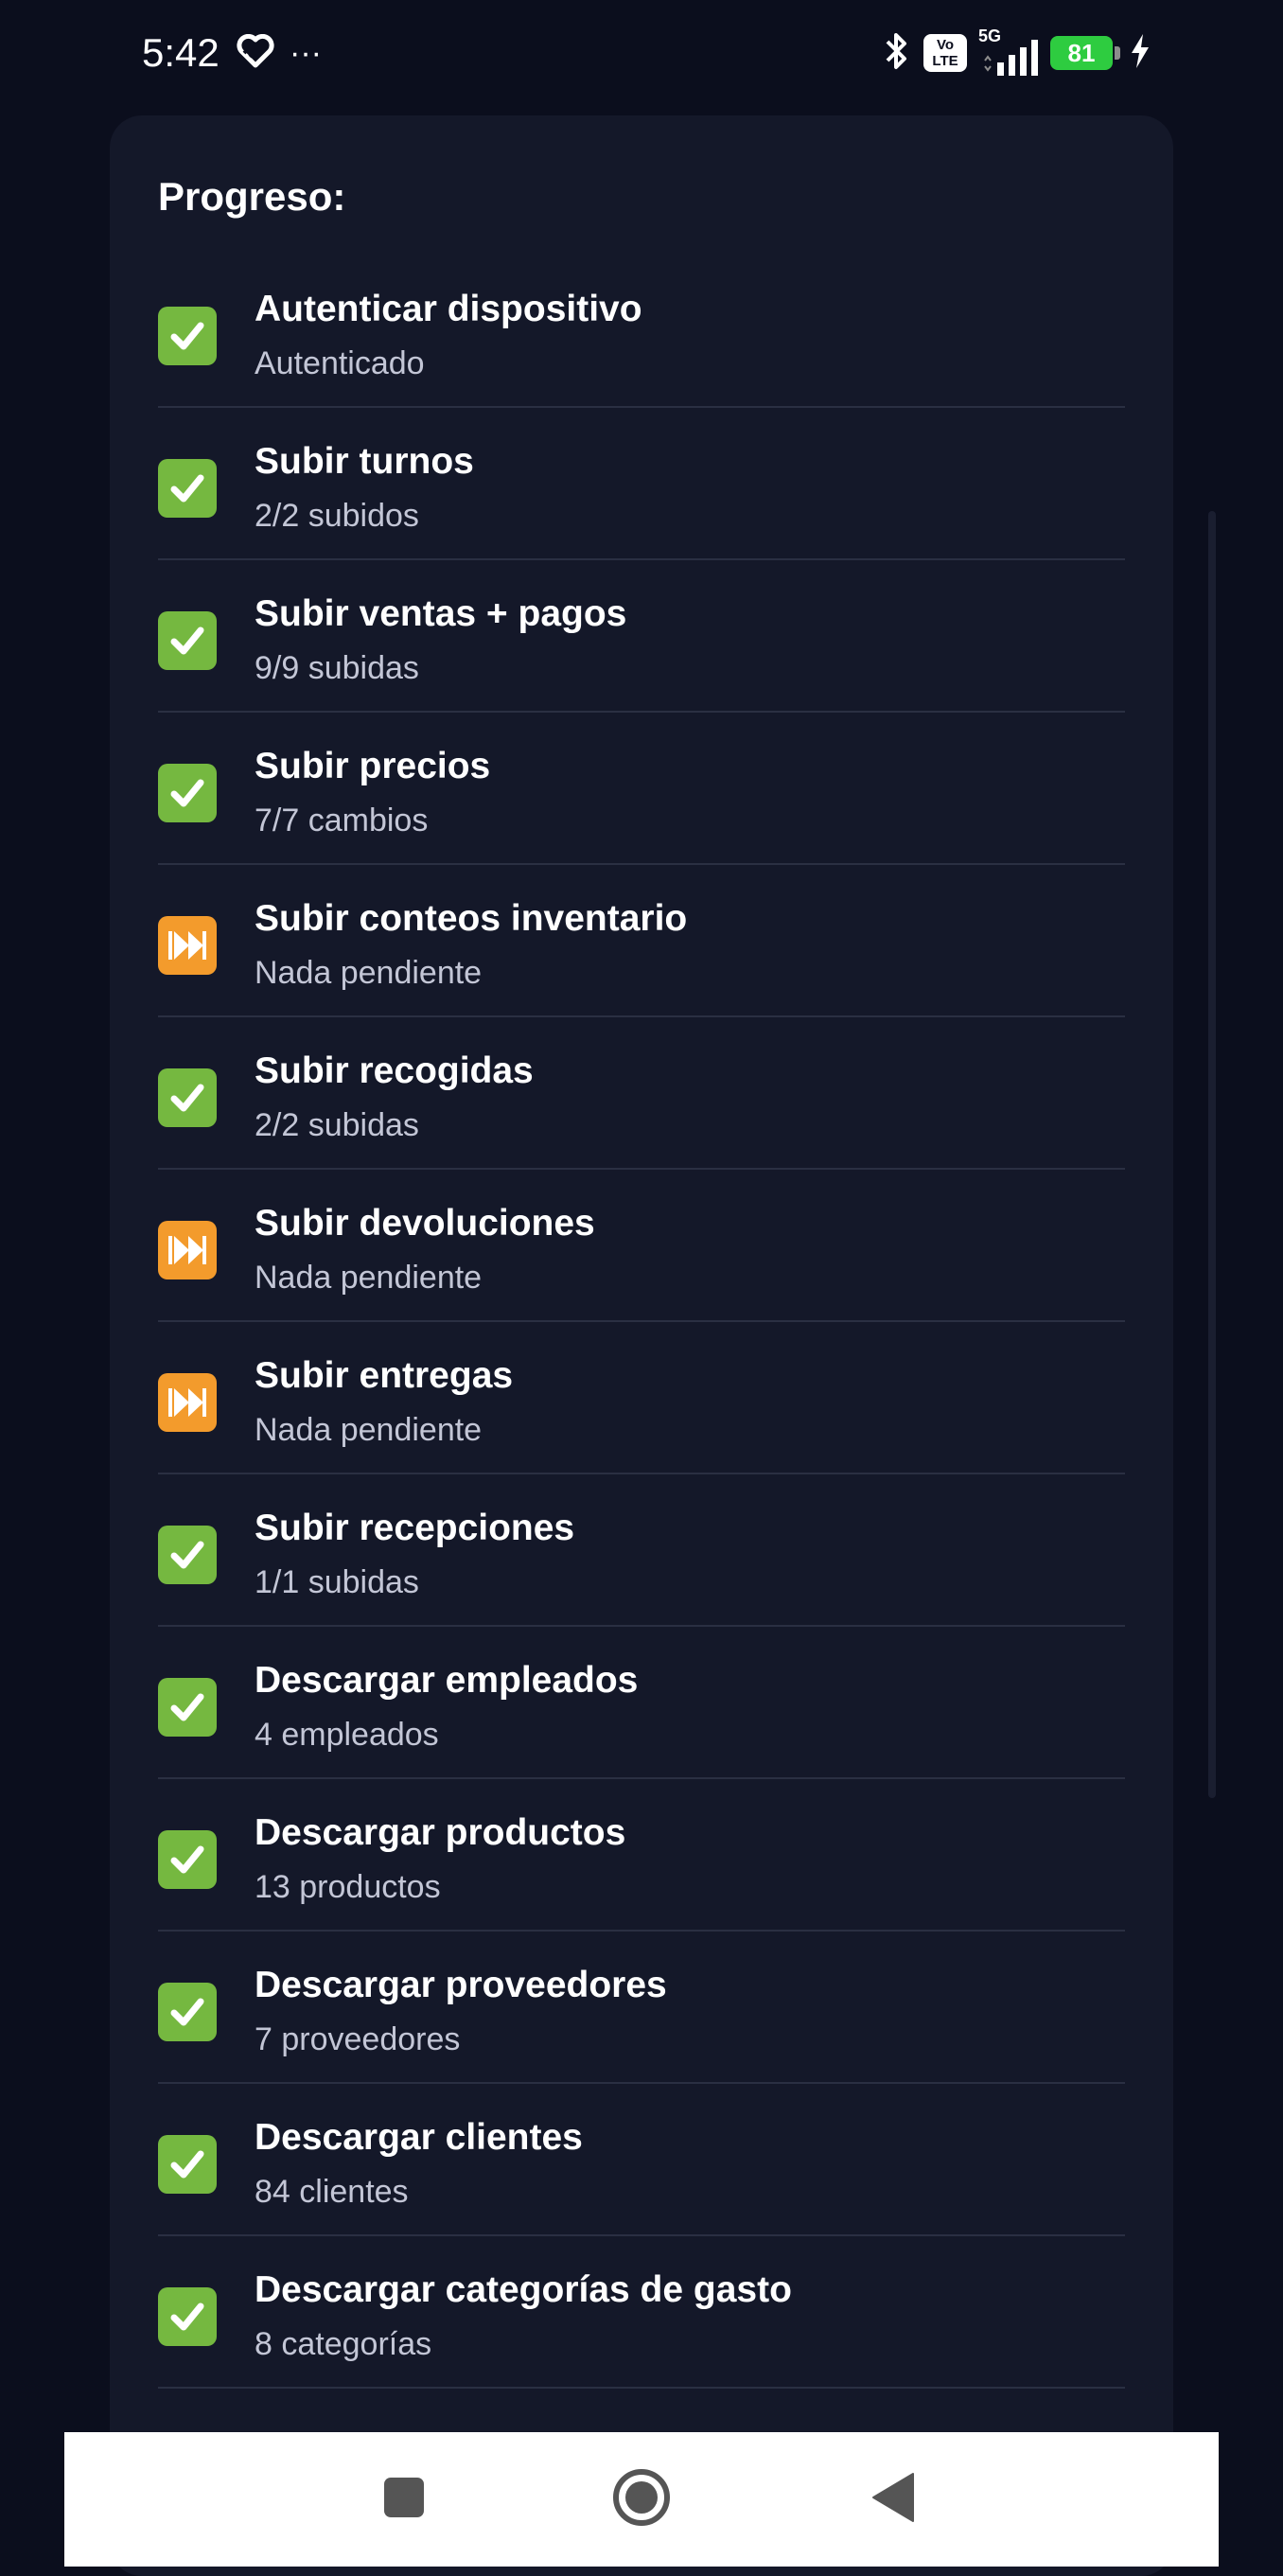 The height and width of the screenshot is (2576, 1283). I want to click on more-icon: ···, so click(306, 53).